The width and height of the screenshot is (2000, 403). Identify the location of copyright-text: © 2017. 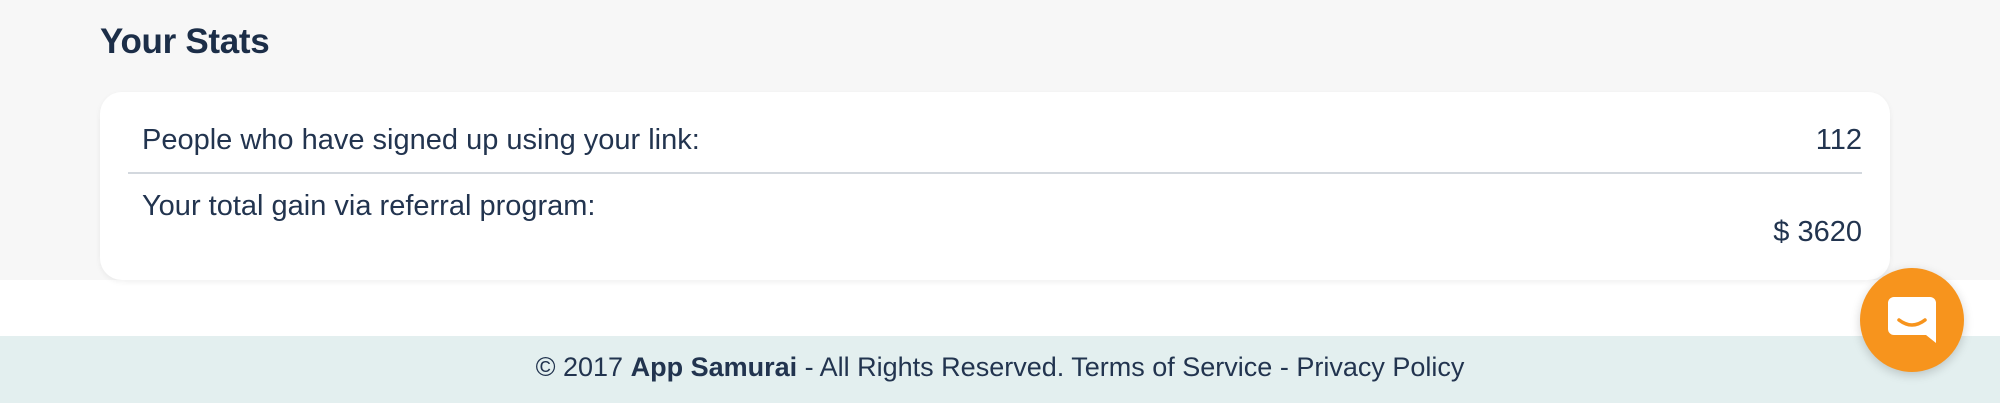
(579, 367).